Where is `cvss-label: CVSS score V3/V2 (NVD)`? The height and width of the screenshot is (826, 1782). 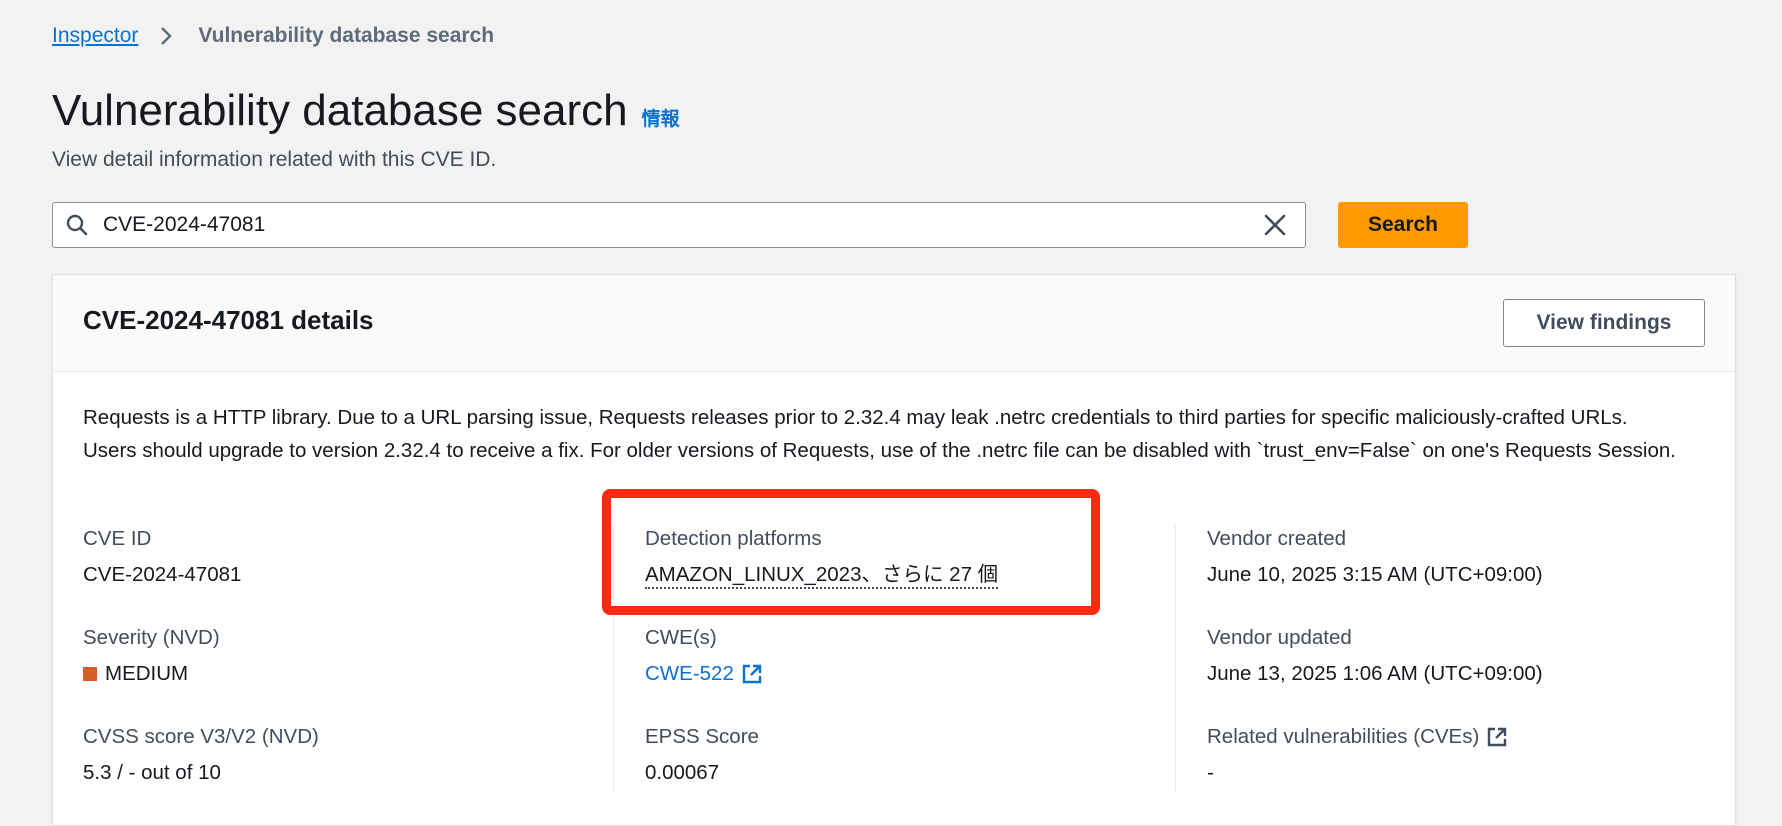
cvss-label: CVSS score V3/V2 (NVD) is located at coordinates (201, 736).